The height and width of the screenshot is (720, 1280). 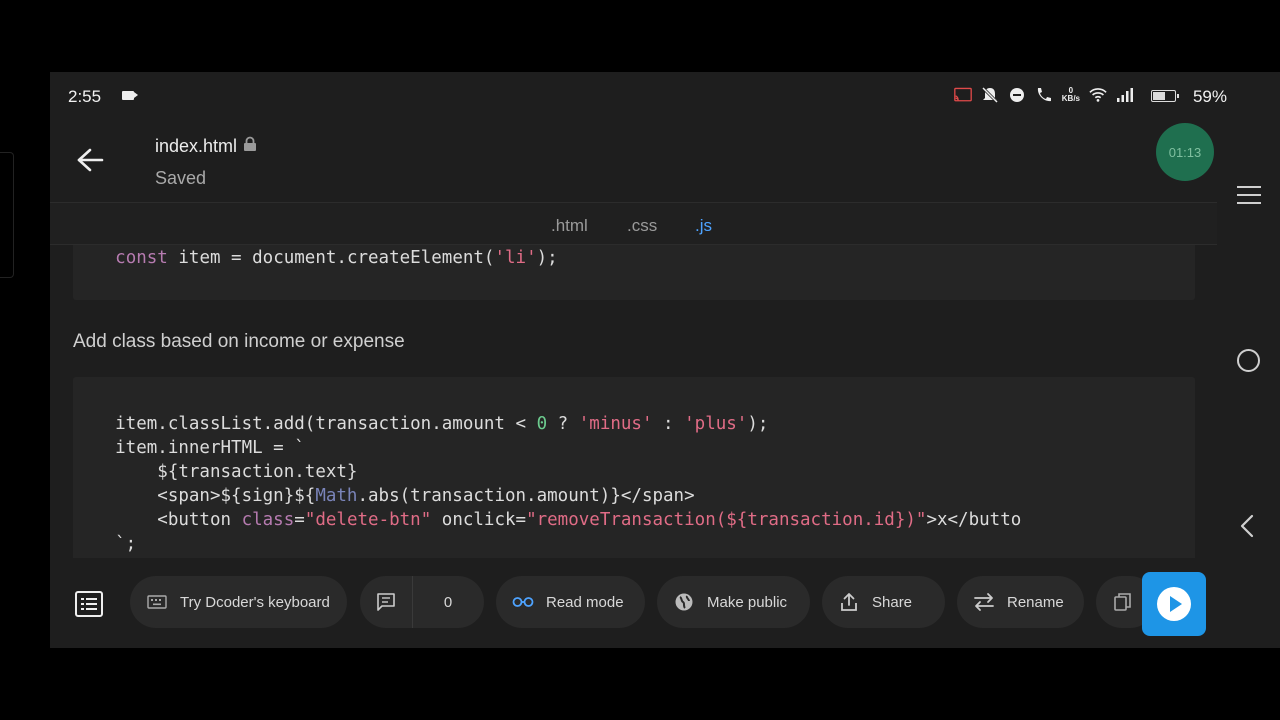 What do you see at coordinates (1125, 95) in the screenshot?
I see `signal-icon` at bounding box center [1125, 95].